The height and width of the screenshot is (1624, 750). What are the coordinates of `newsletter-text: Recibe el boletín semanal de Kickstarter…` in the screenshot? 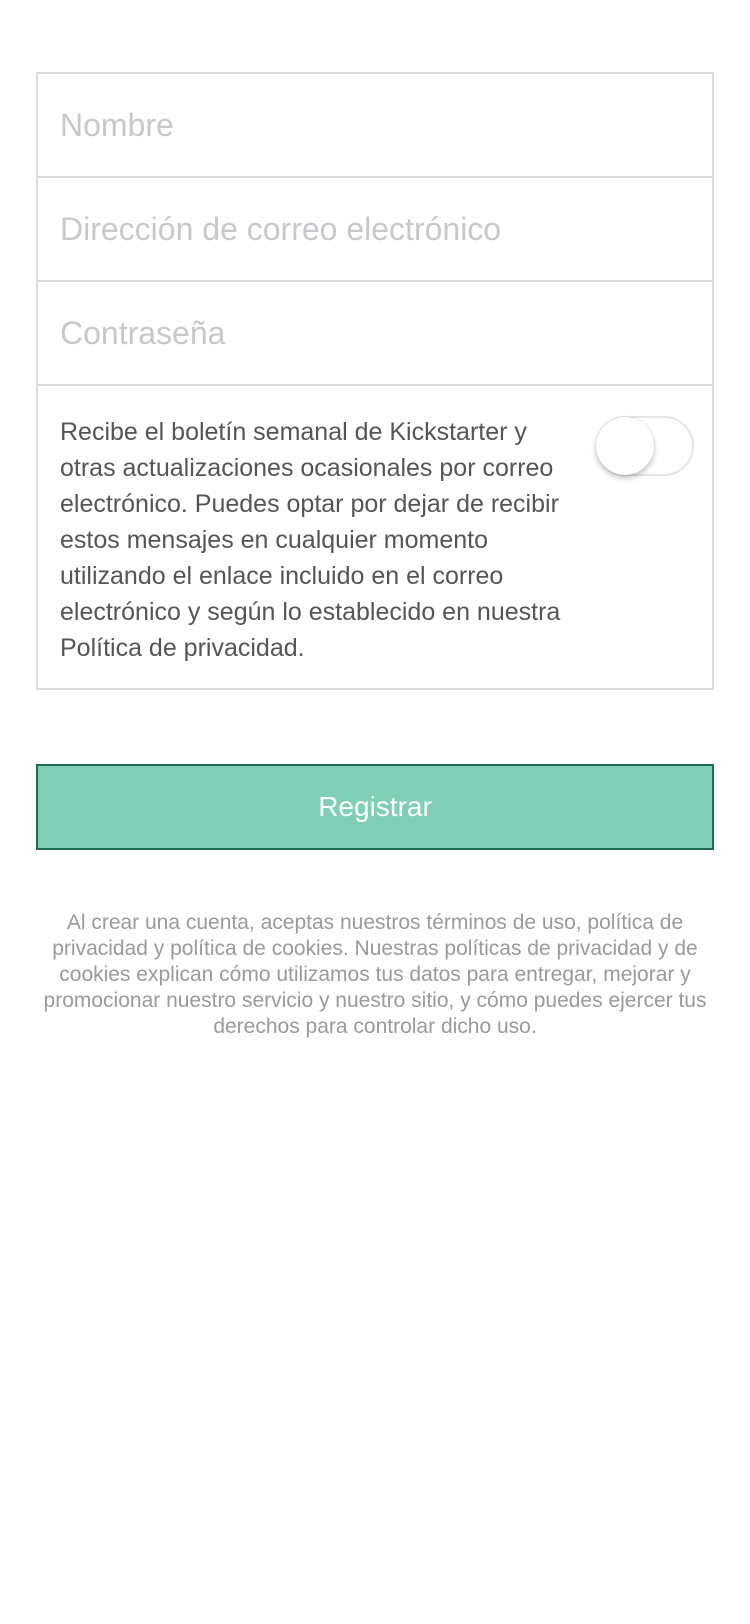 It's located at (310, 540).